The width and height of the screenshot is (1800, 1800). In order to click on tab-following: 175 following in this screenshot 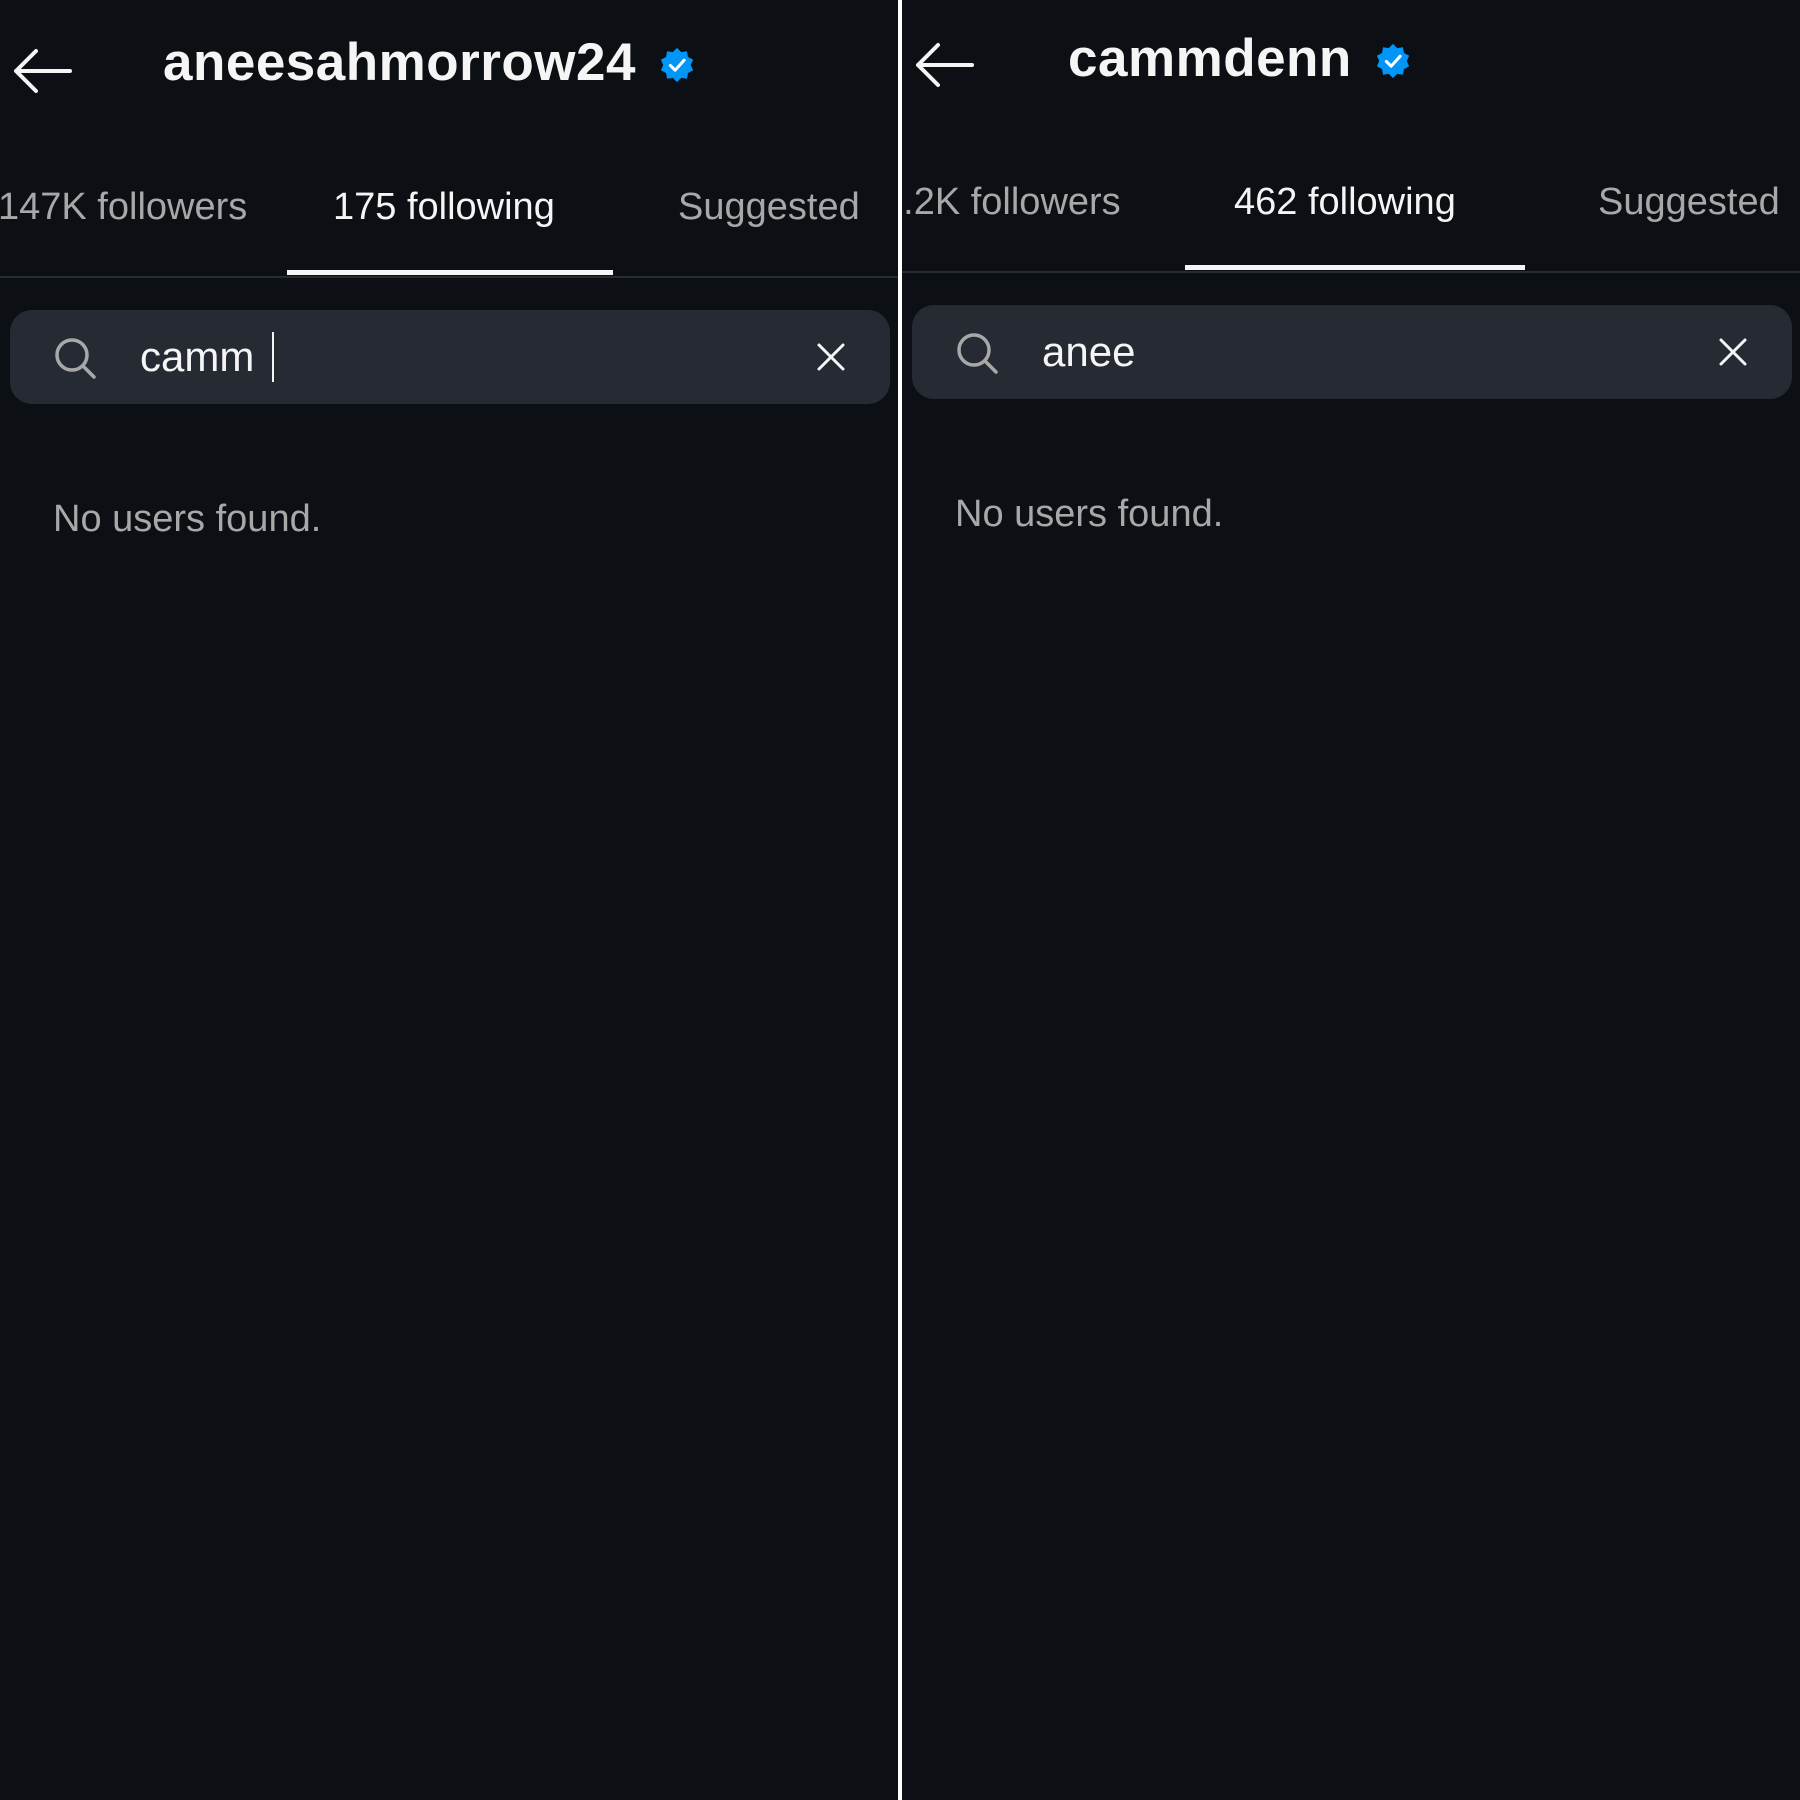, I will do `click(444, 207)`.